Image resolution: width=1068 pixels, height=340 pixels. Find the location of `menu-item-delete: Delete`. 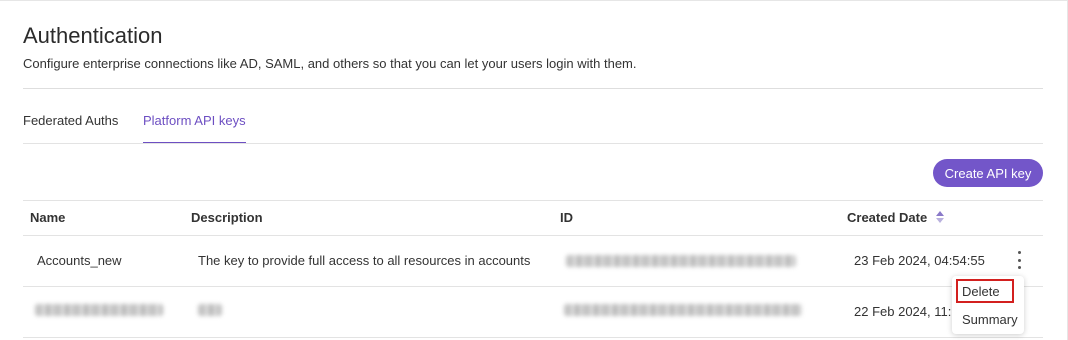

menu-item-delete: Delete is located at coordinates (985, 291).